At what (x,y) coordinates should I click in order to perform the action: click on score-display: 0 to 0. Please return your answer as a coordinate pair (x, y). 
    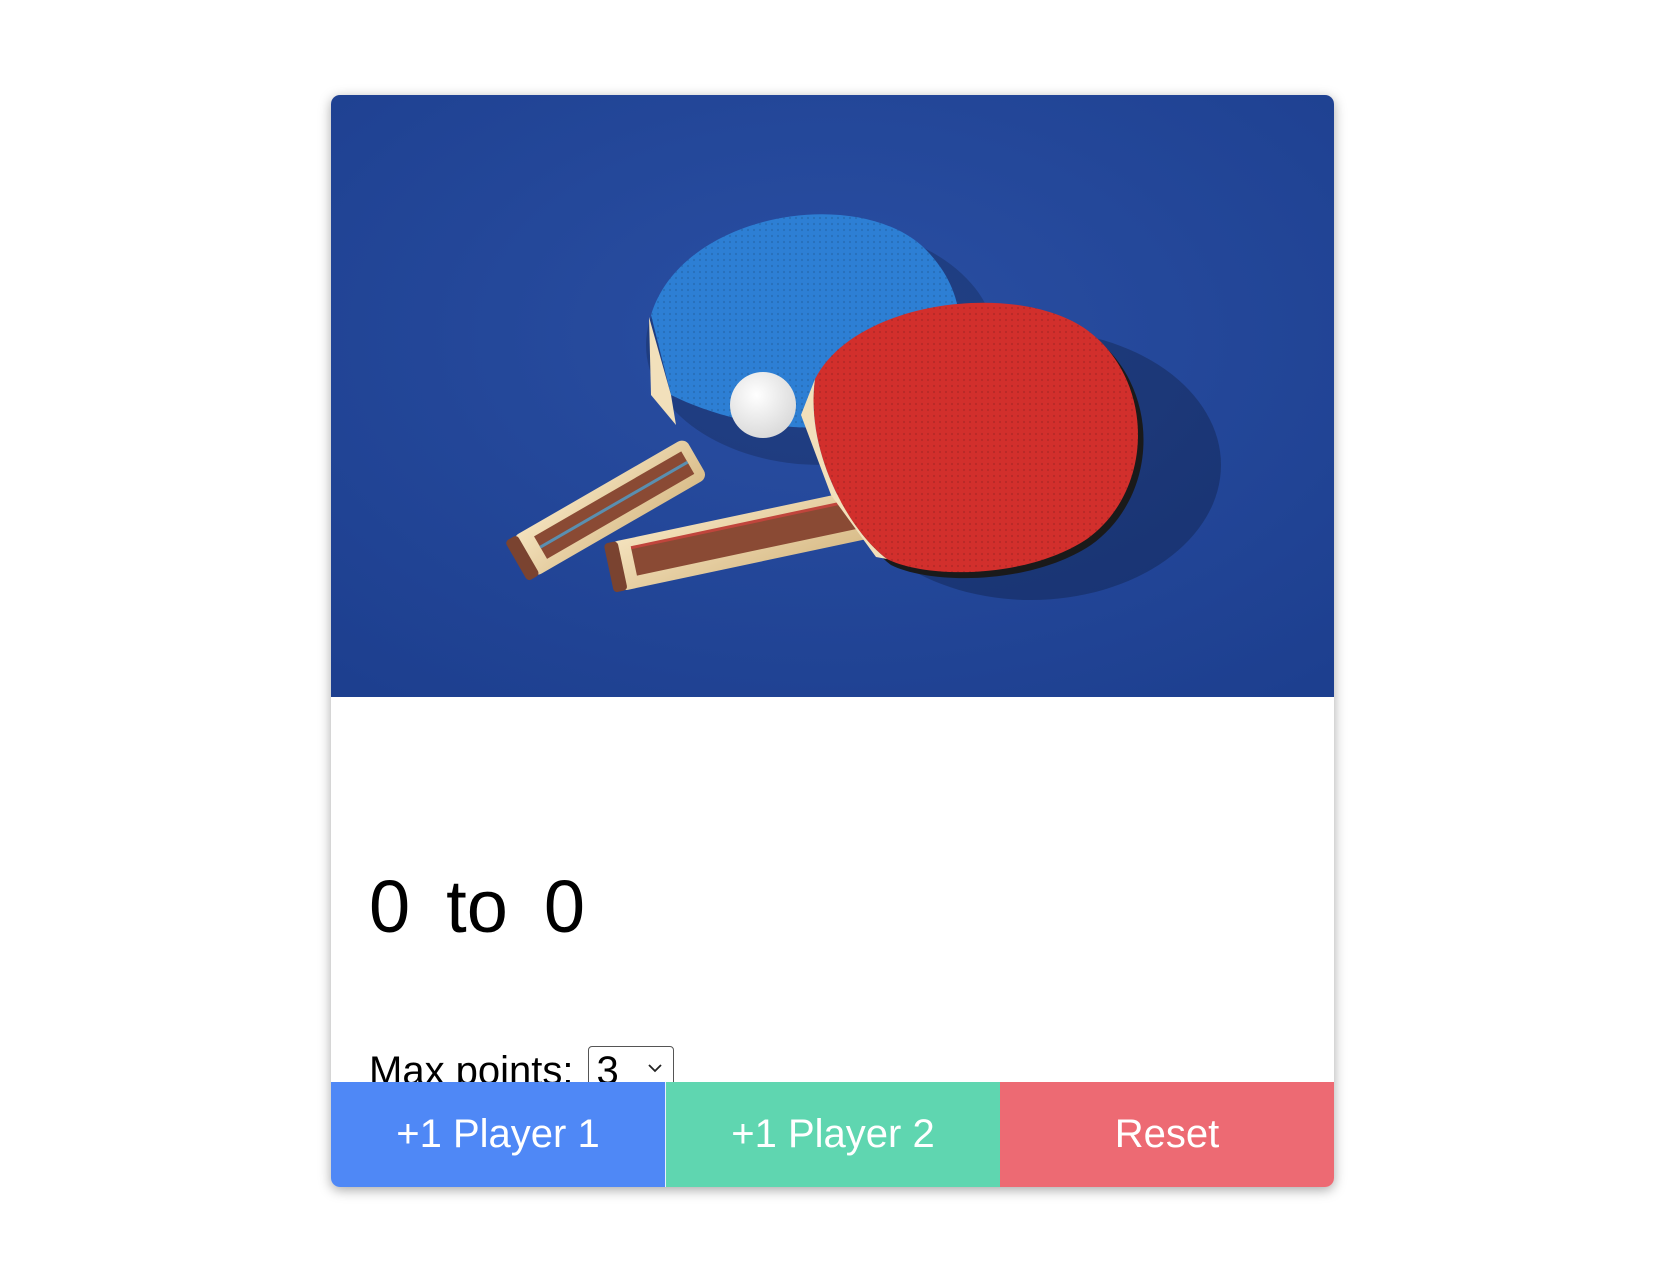
    Looking at the image, I should click on (477, 907).